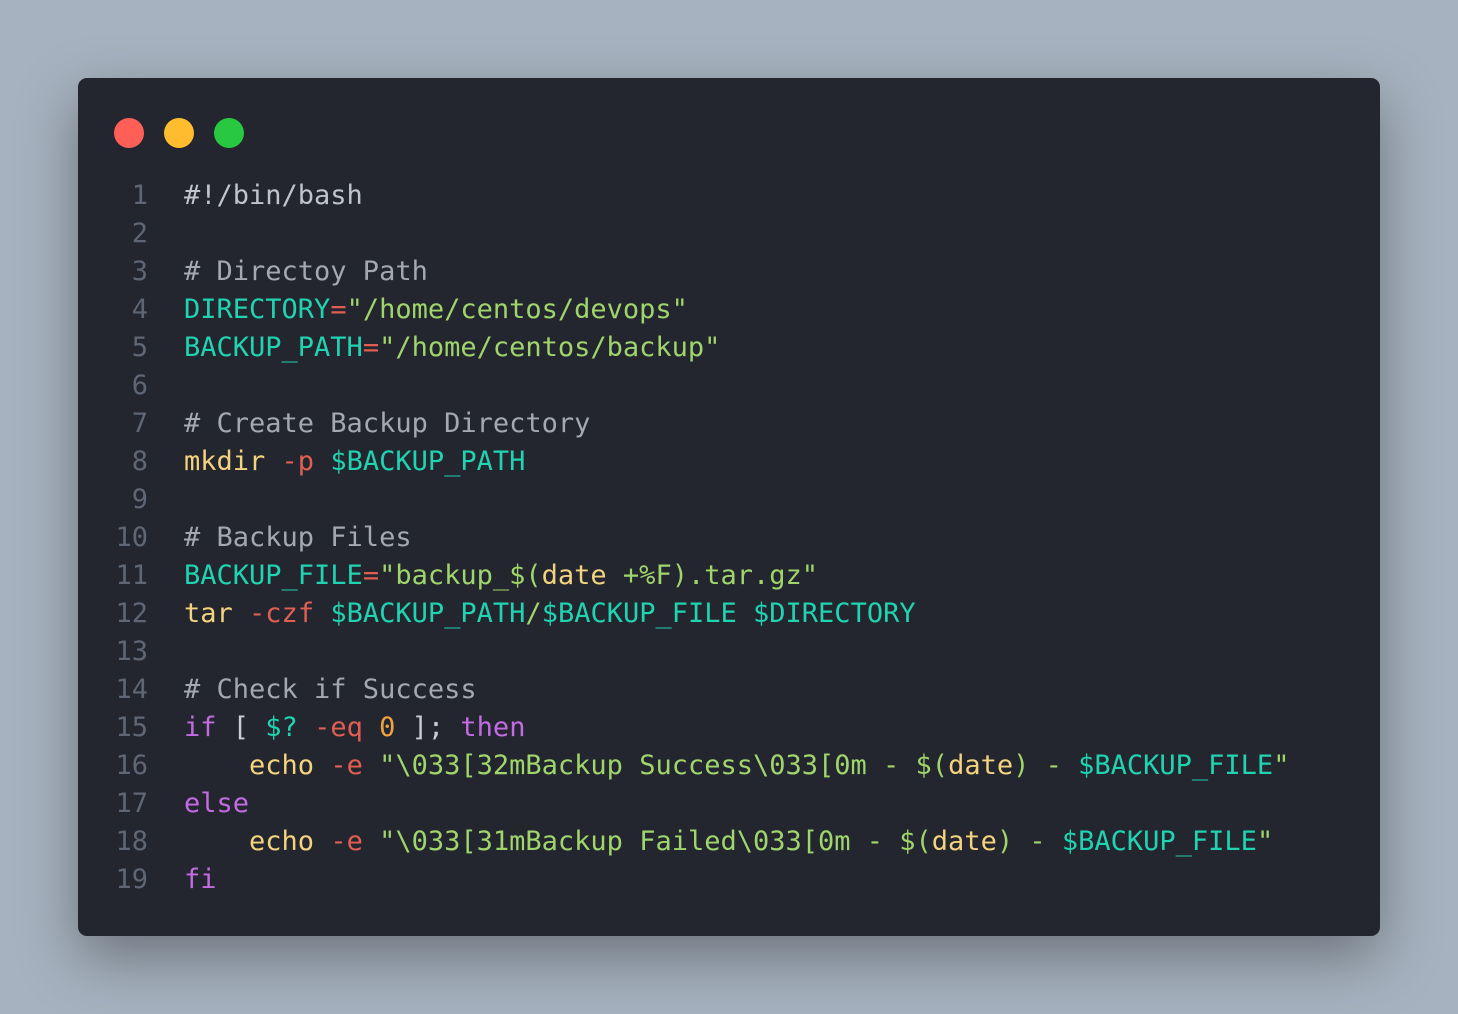  I want to click on code-line: 10 # Backup Files, so click(729, 538).